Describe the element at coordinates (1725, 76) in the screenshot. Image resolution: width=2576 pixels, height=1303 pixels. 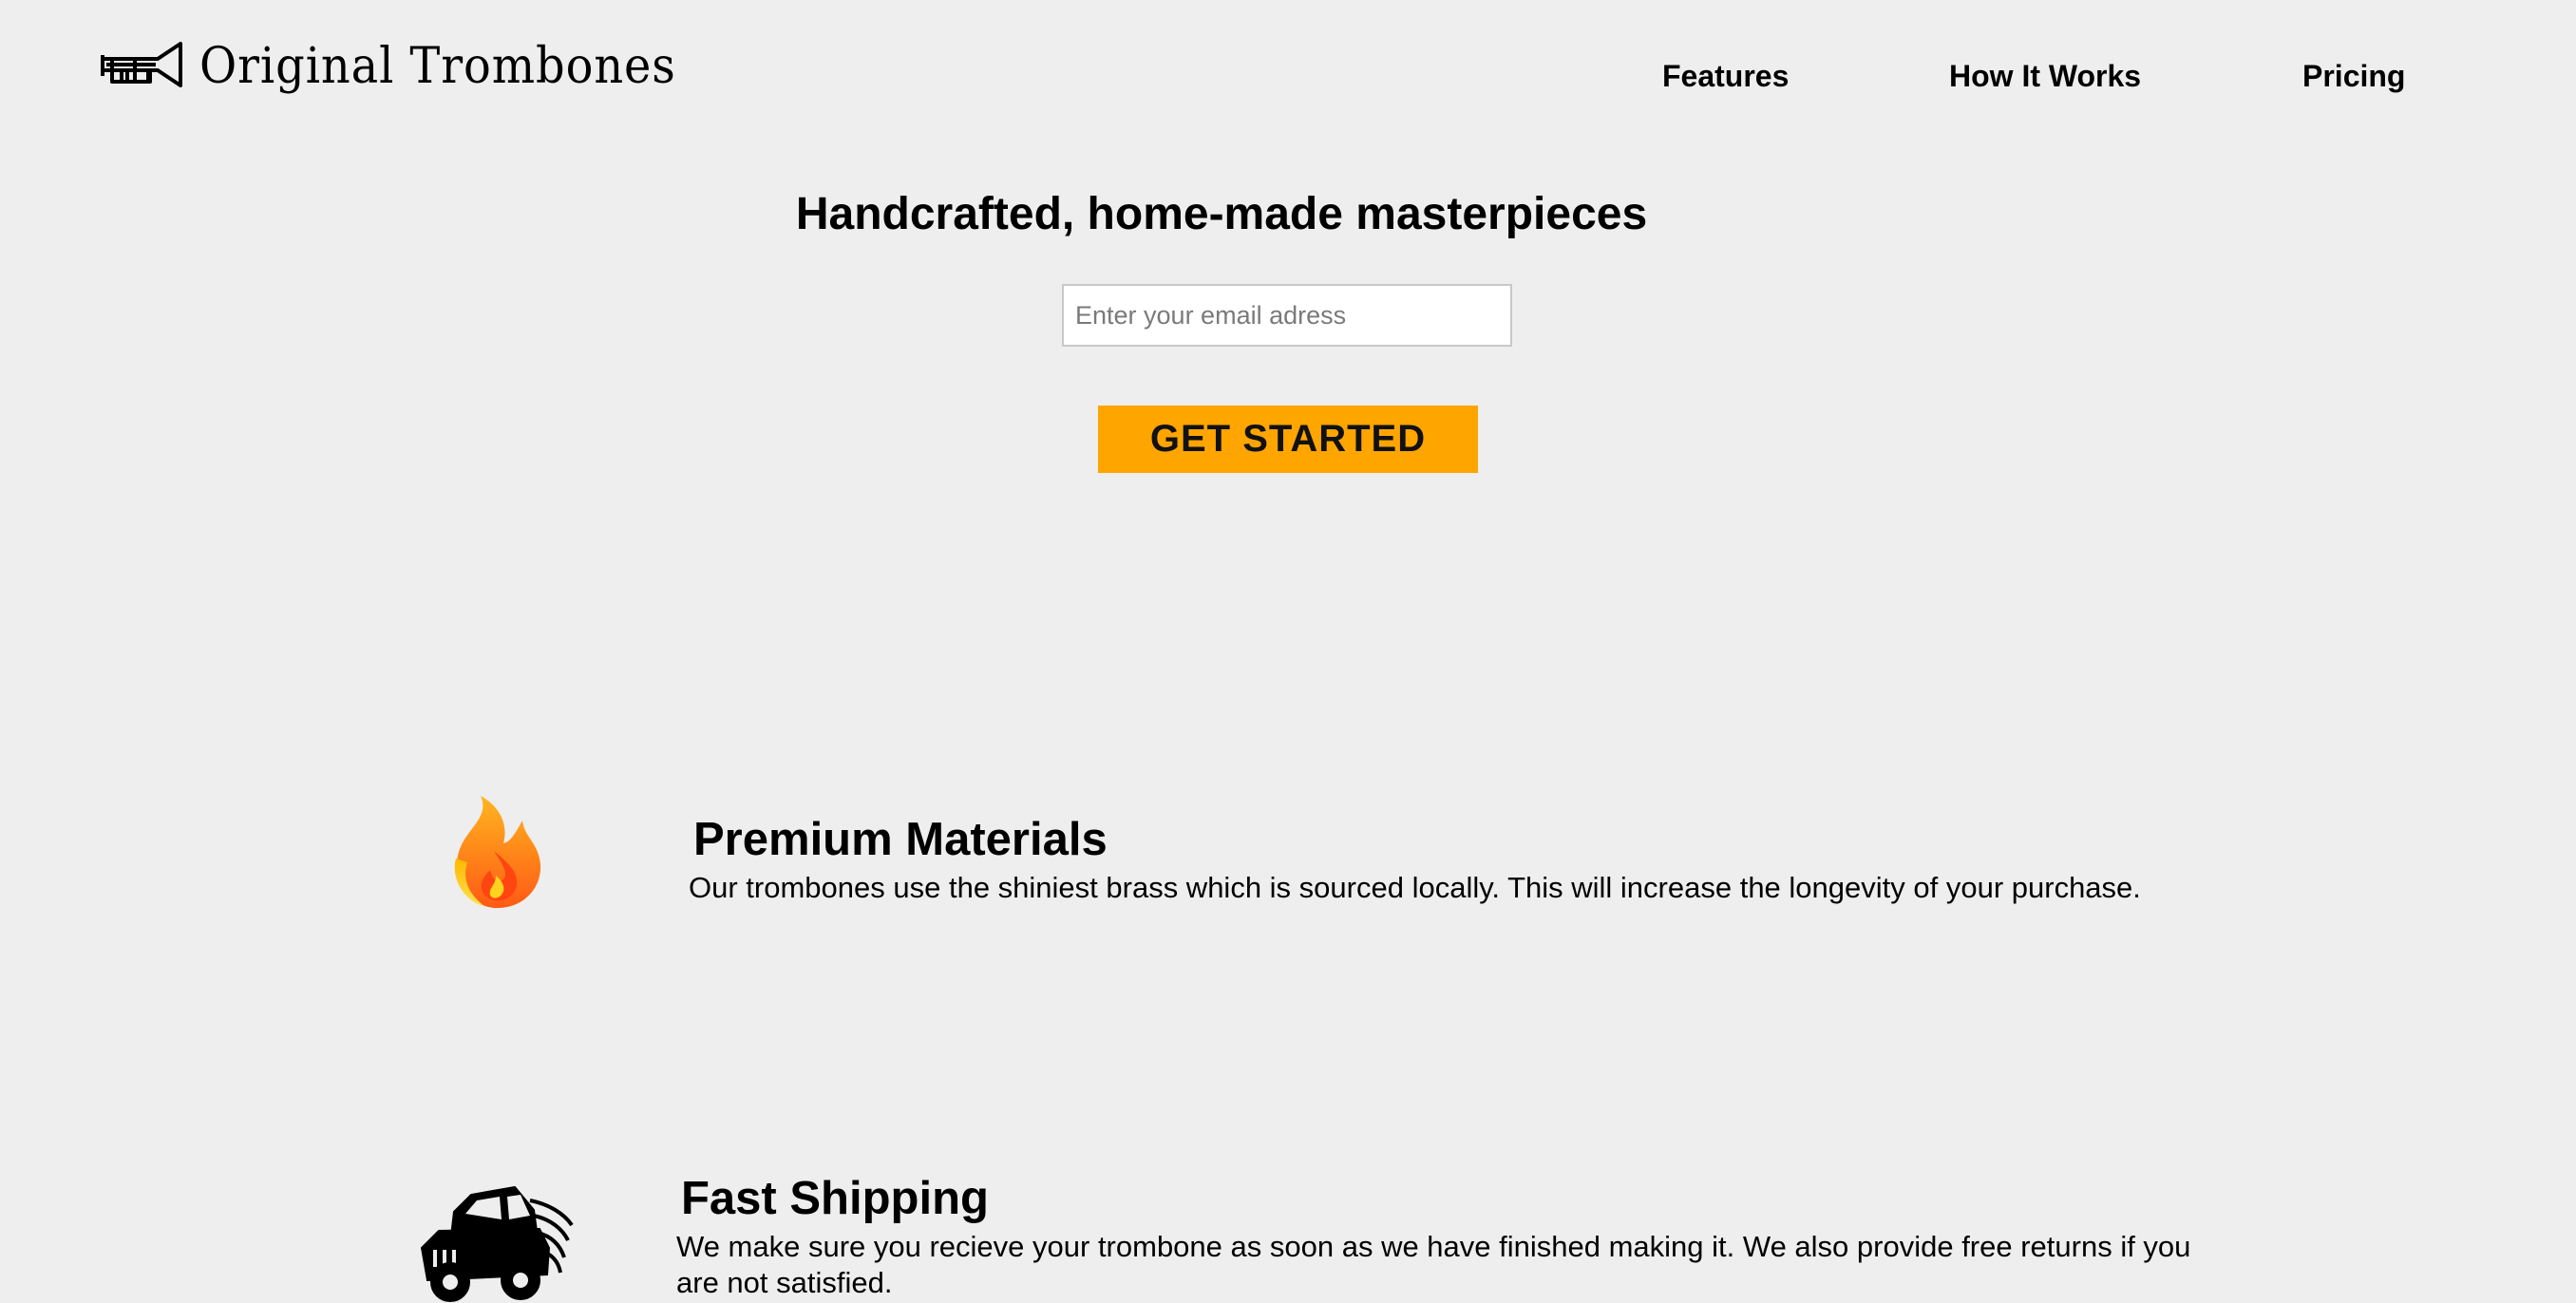
I see `nav-link-features: Features` at that location.